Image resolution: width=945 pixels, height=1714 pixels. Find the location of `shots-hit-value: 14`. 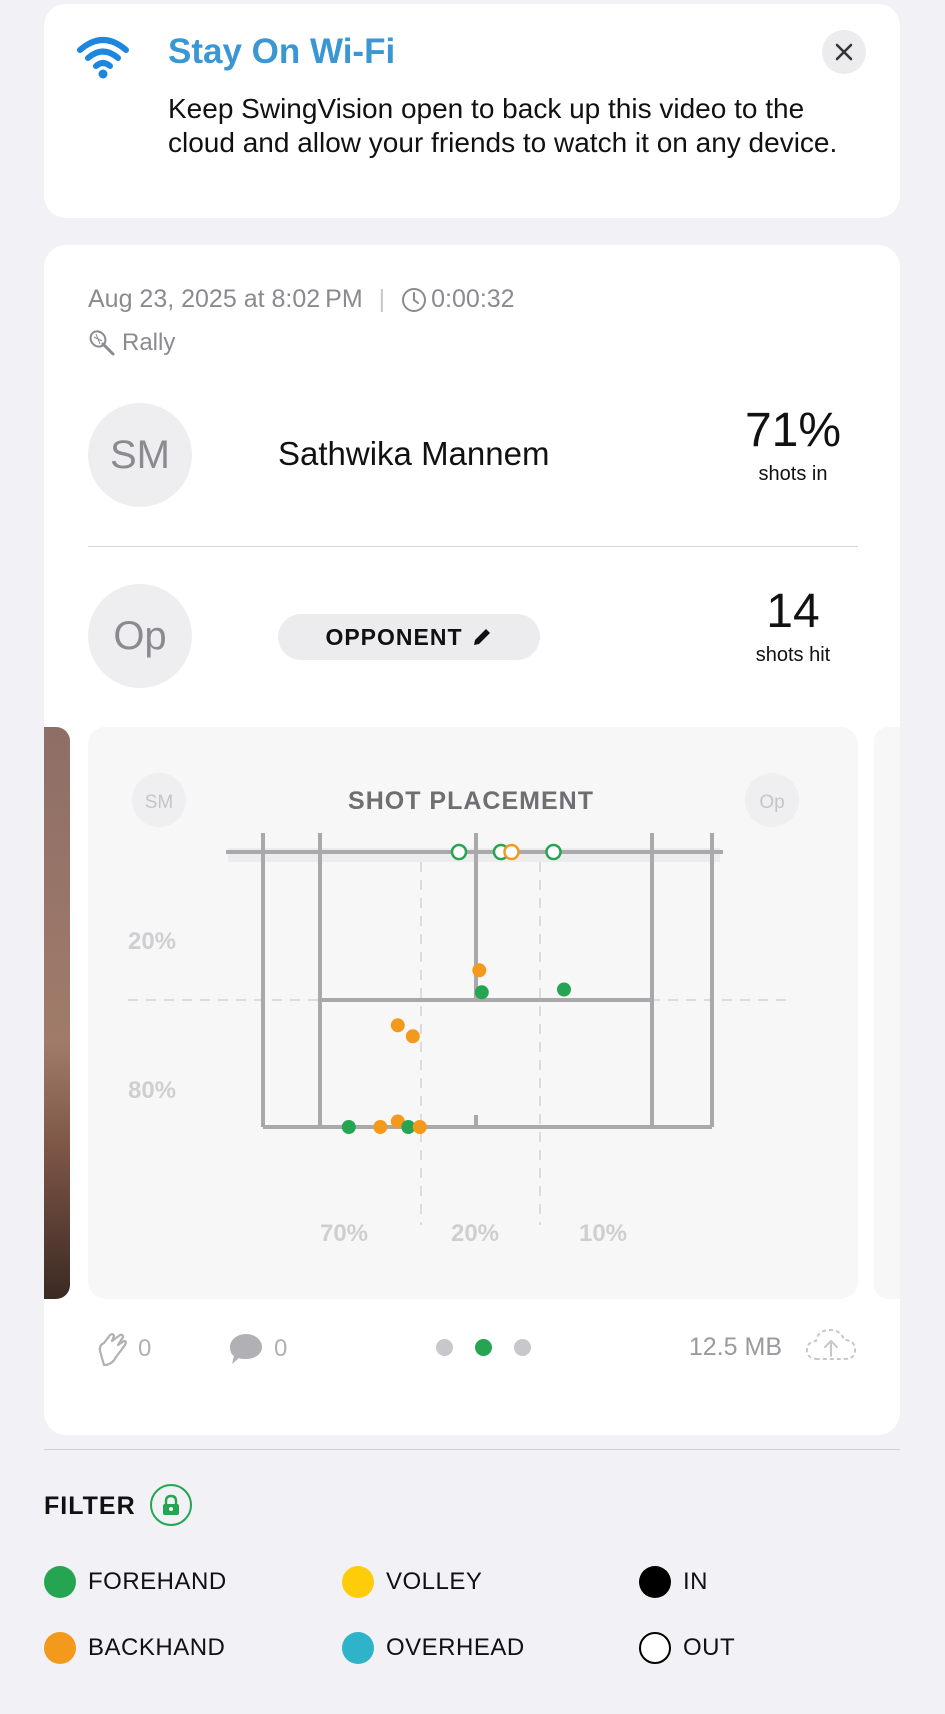

shots-hit-value: 14 is located at coordinates (793, 611).